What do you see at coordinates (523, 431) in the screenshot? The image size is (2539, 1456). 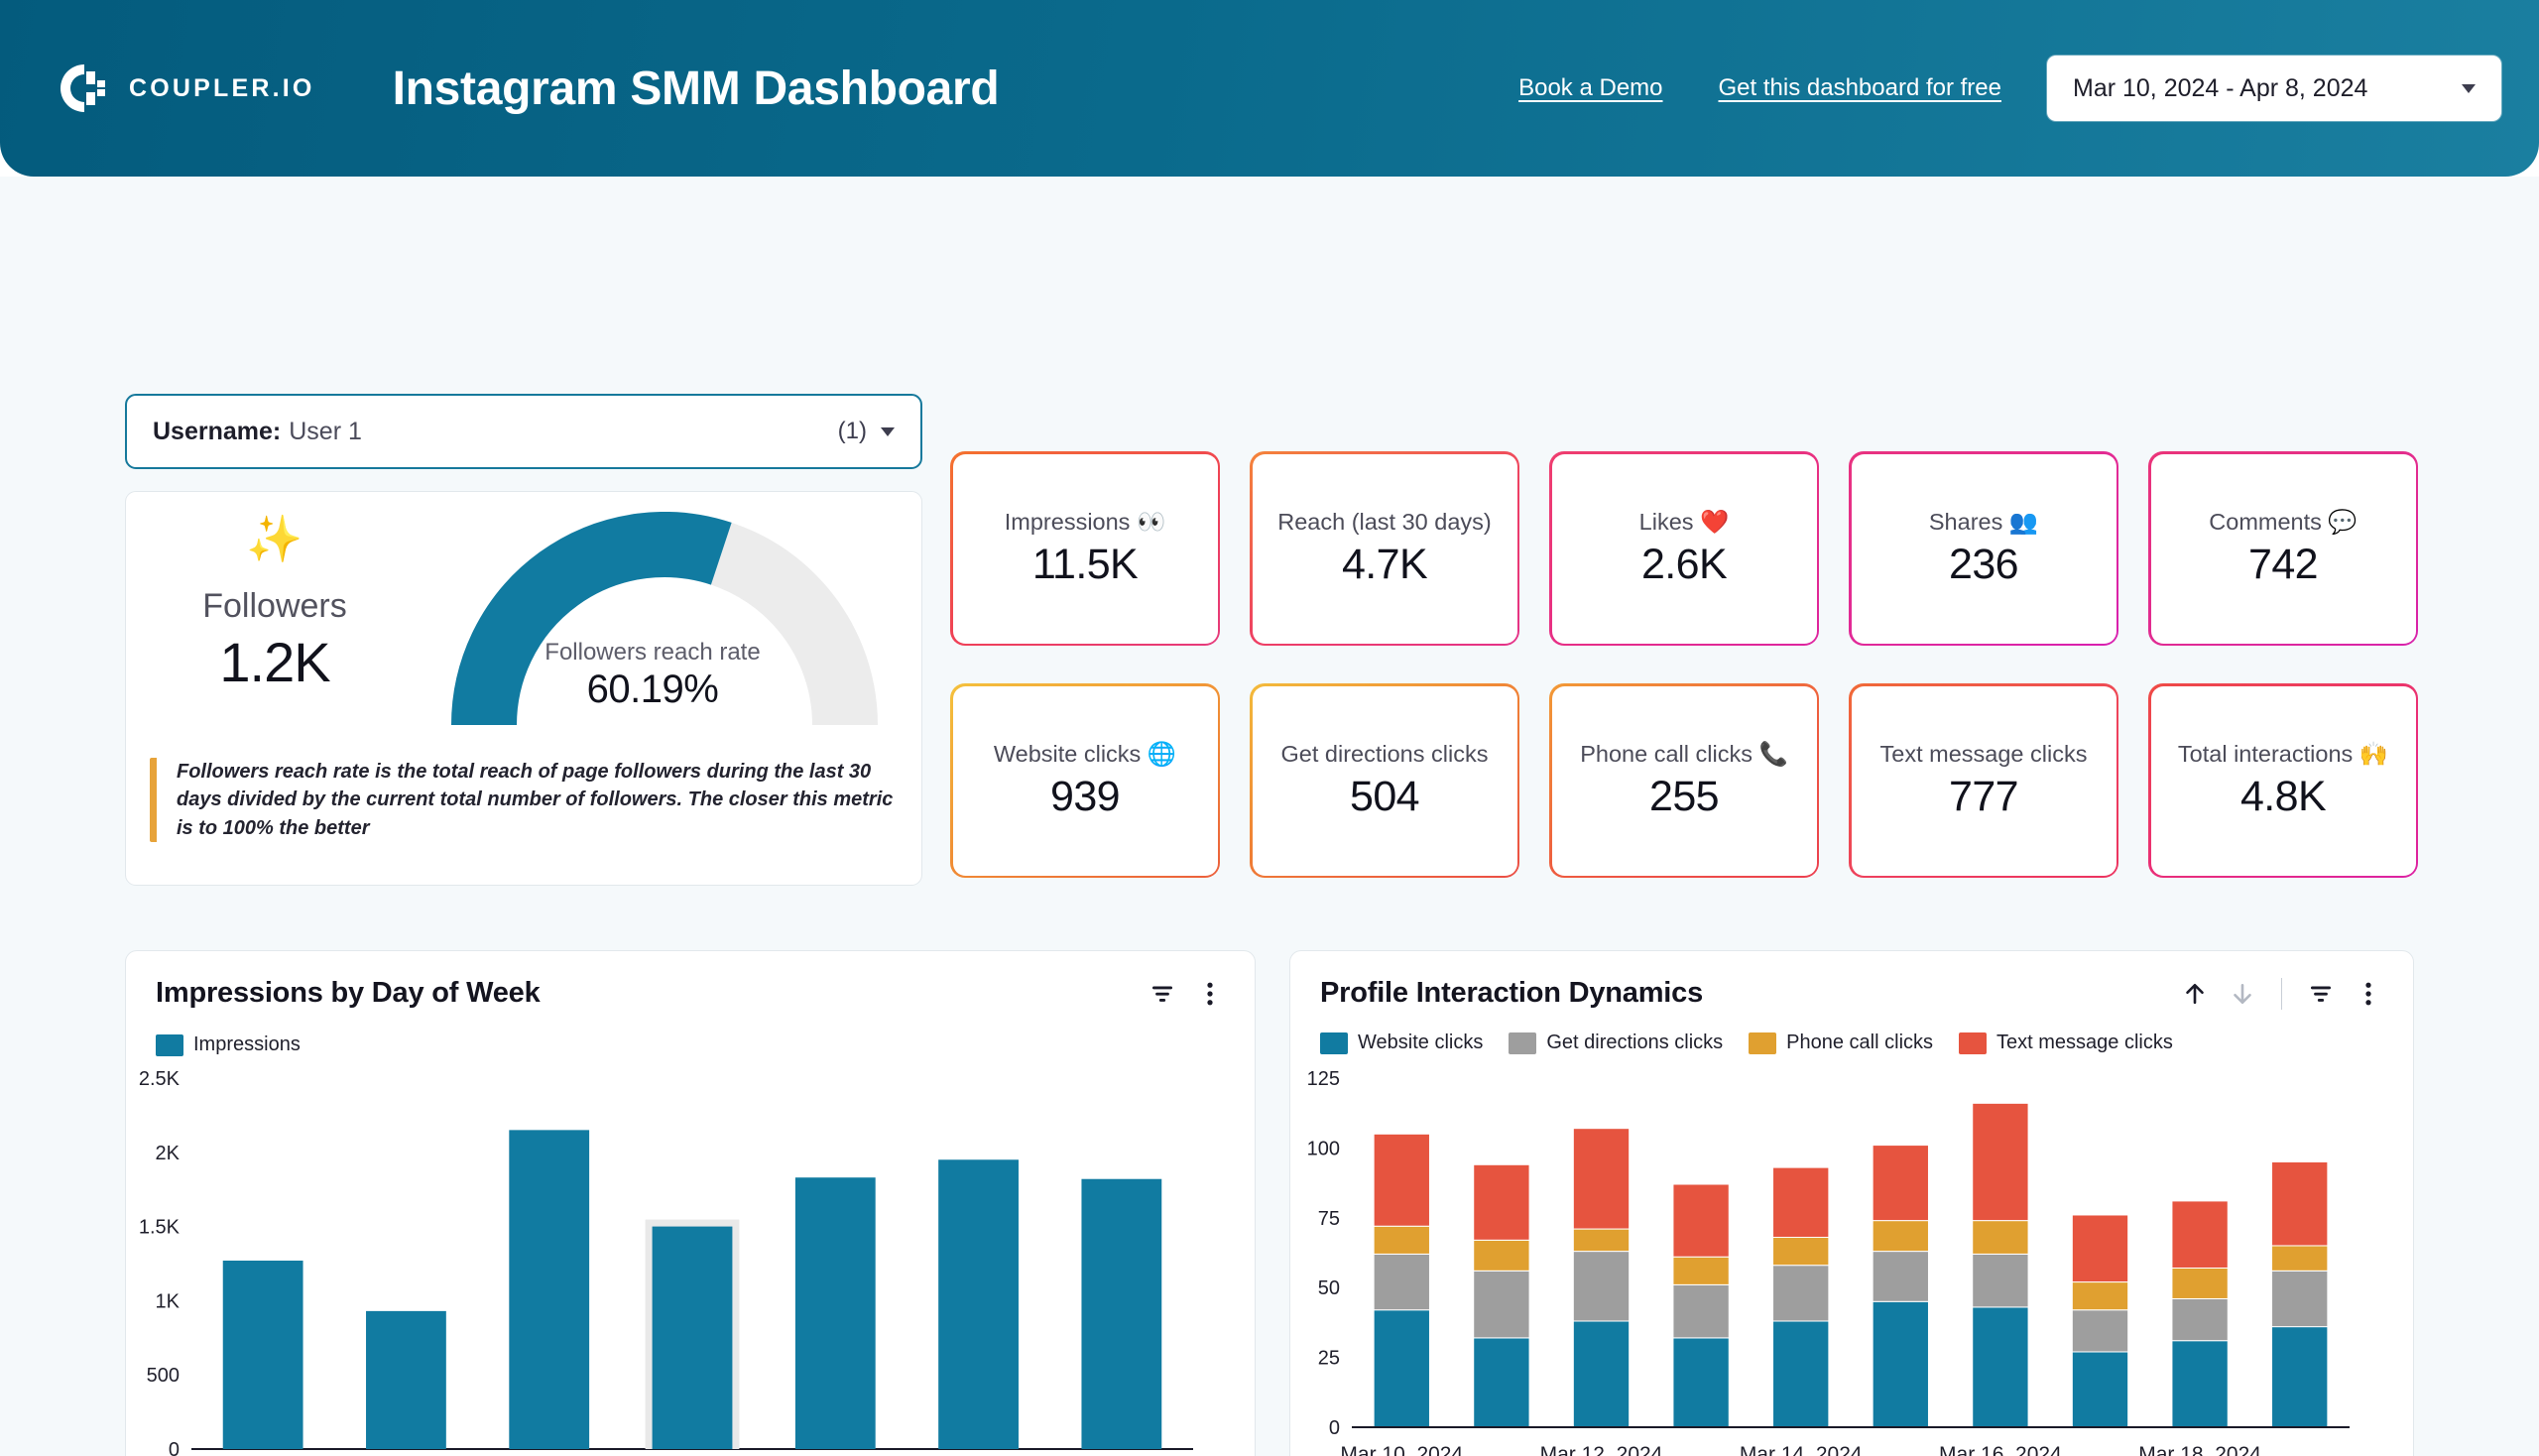 I see `username-filter: Username: User 1 (1)` at bounding box center [523, 431].